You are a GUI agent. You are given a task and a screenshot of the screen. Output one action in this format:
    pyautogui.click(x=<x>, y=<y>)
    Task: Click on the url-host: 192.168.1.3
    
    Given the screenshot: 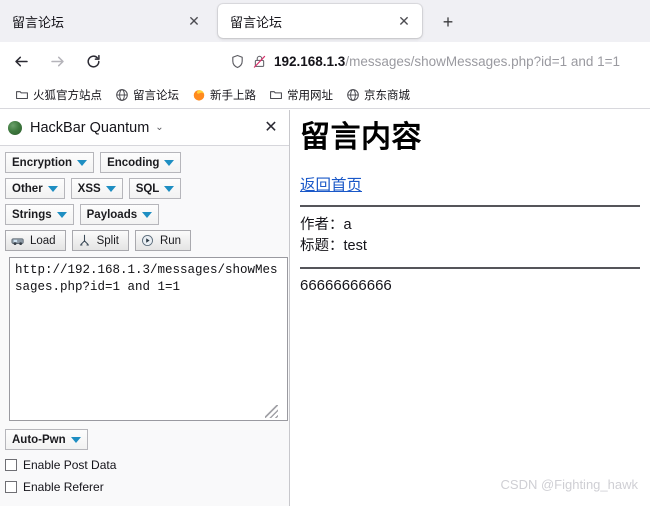 What is the action you would take?
    pyautogui.click(x=310, y=61)
    